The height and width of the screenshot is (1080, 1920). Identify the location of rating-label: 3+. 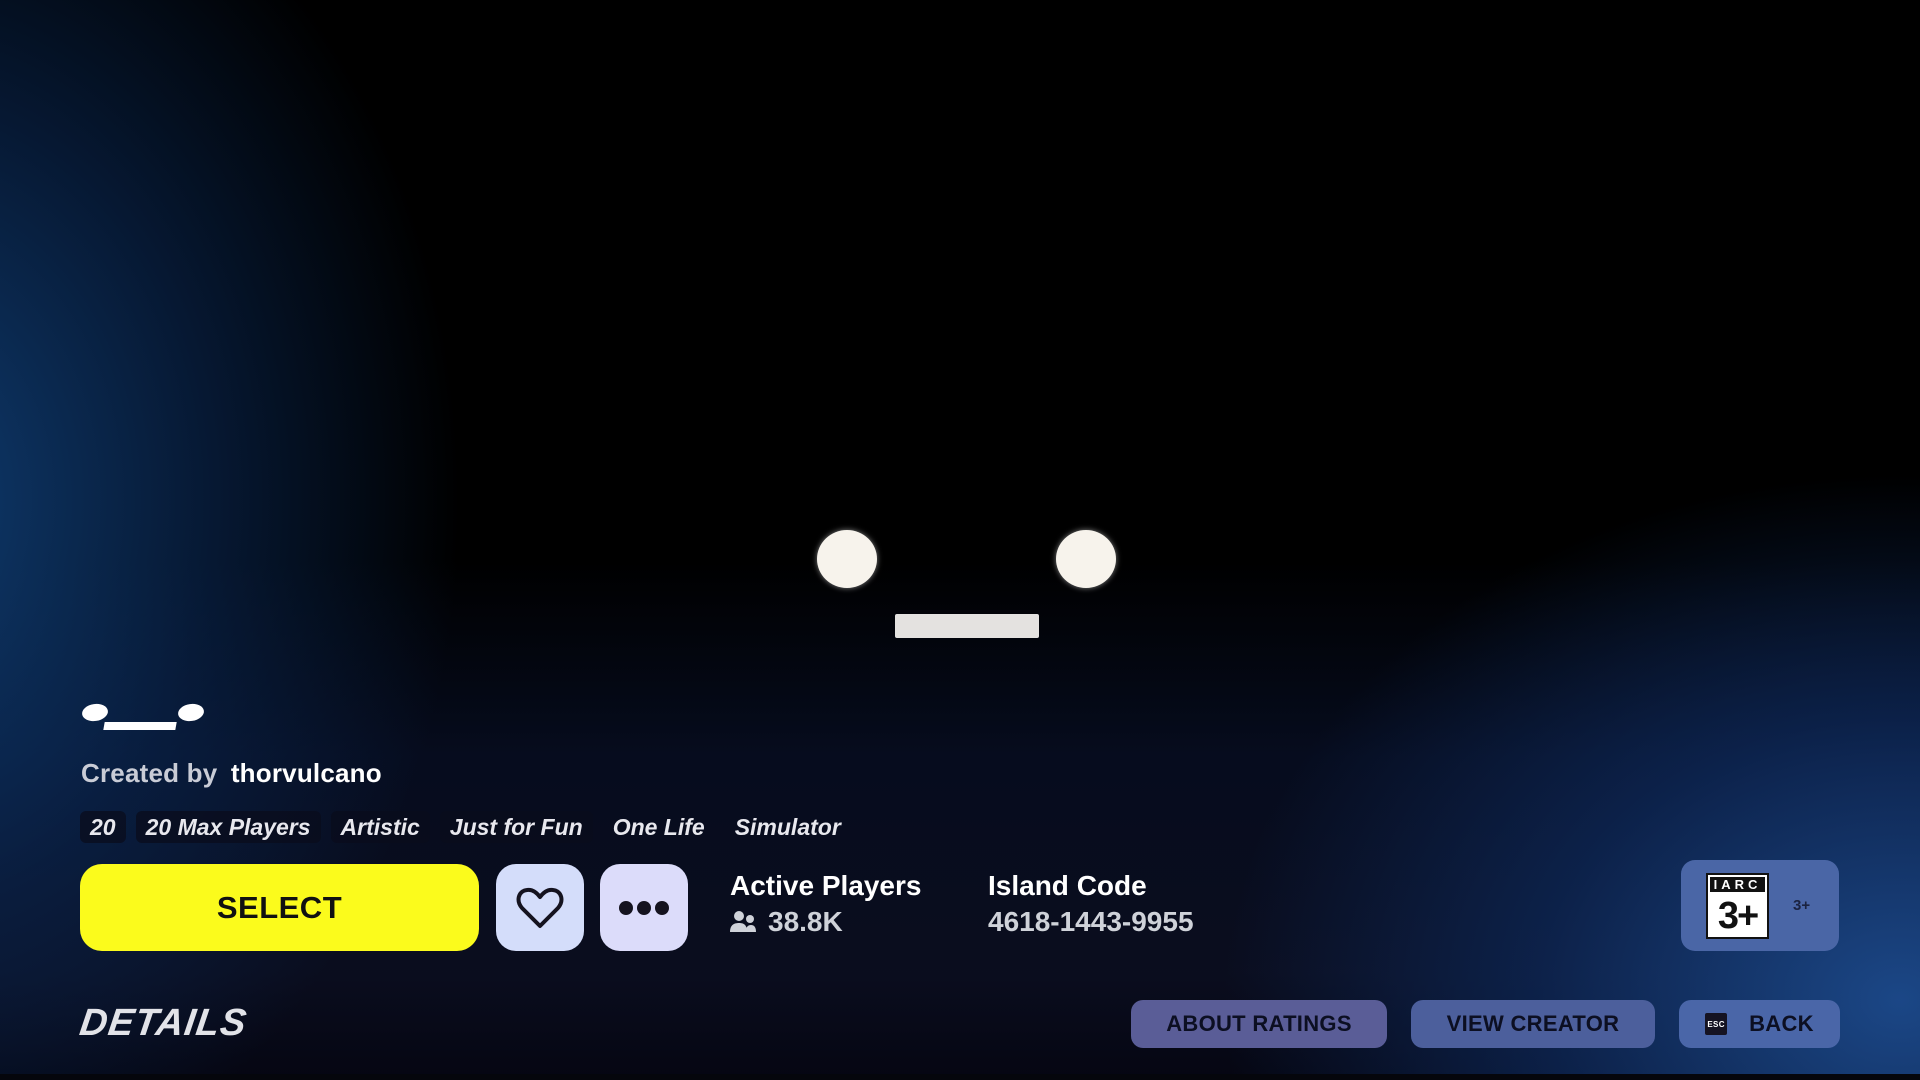
(1802, 905).